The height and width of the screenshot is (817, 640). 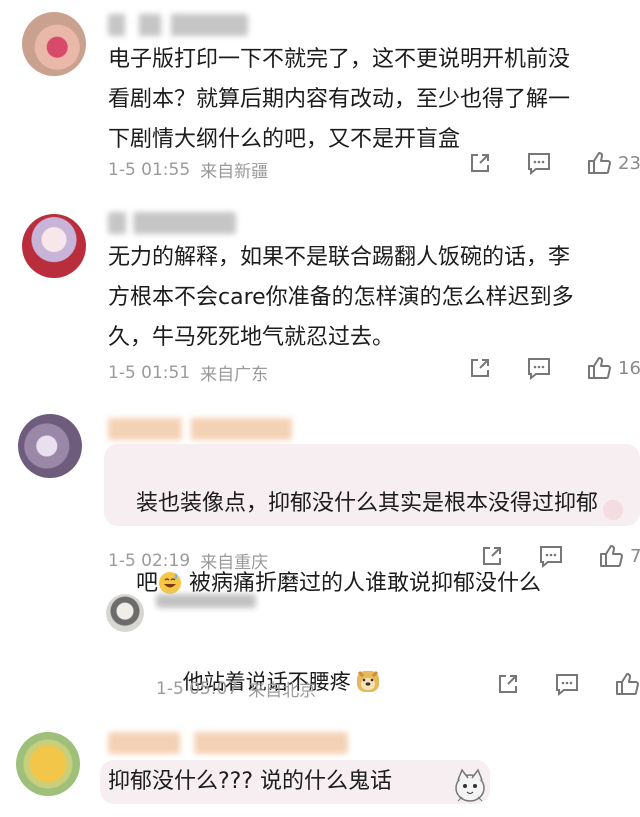 I want to click on comment-location: 来自广东, so click(x=234, y=375).